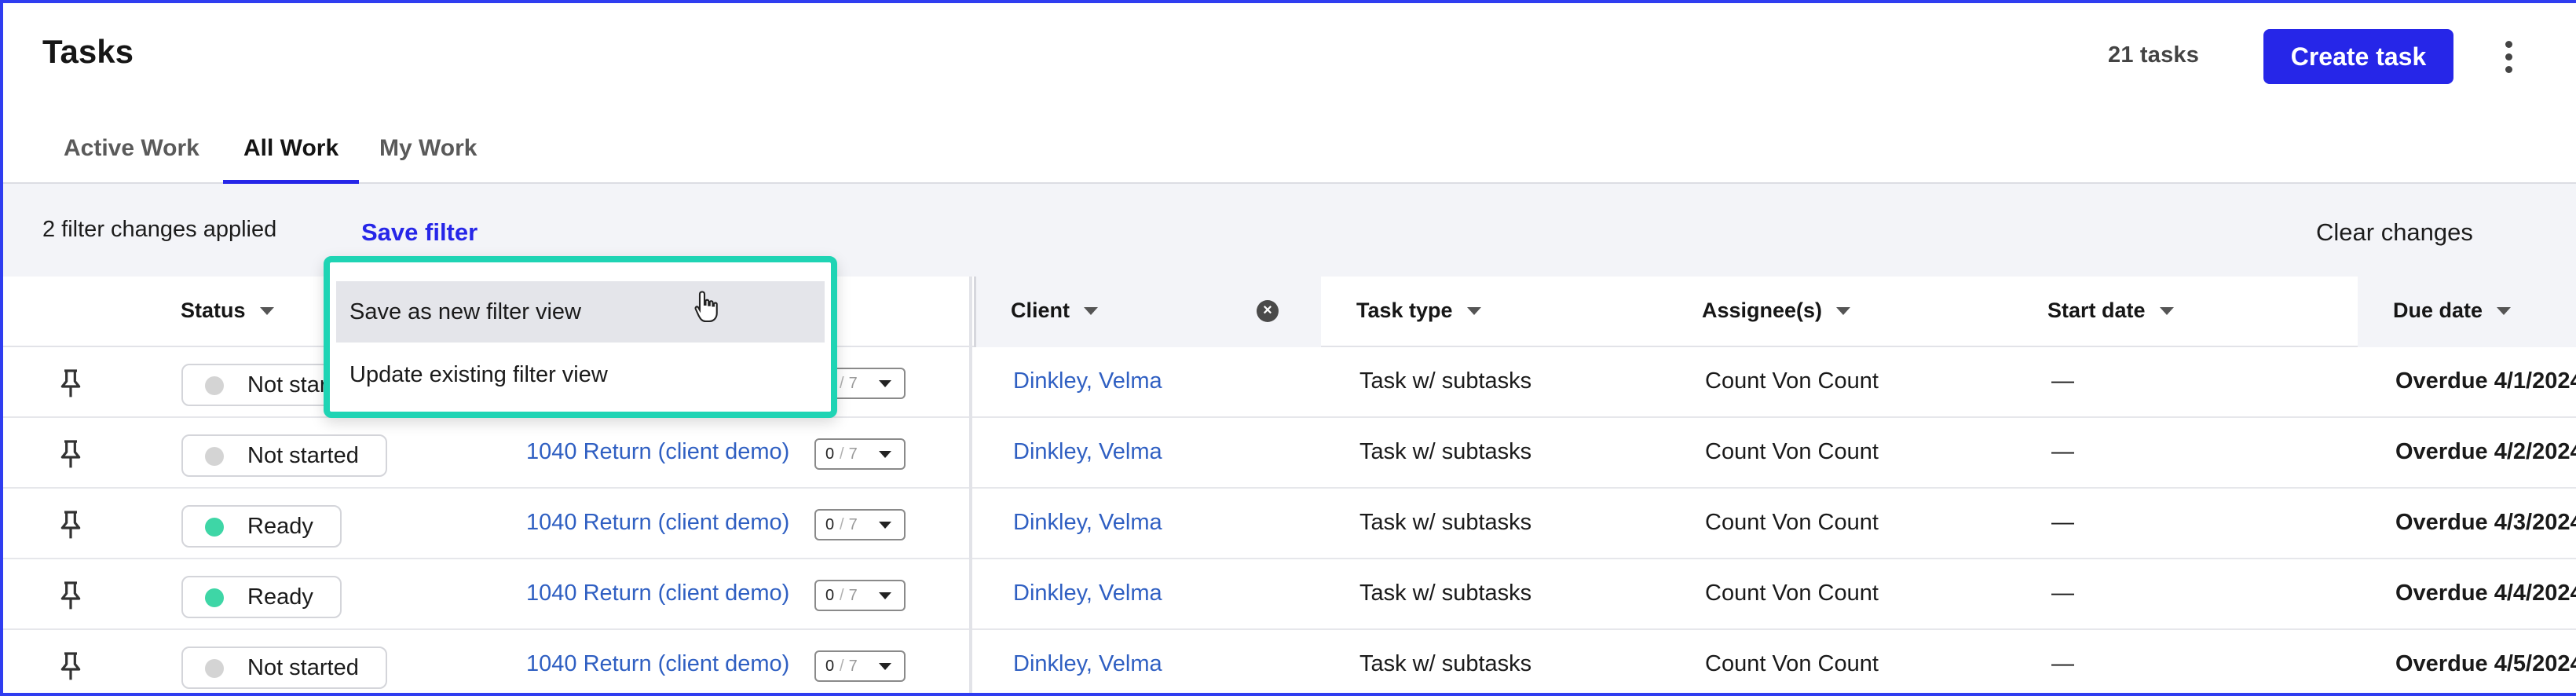  I want to click on more-options-icon, so click(2509, 56).